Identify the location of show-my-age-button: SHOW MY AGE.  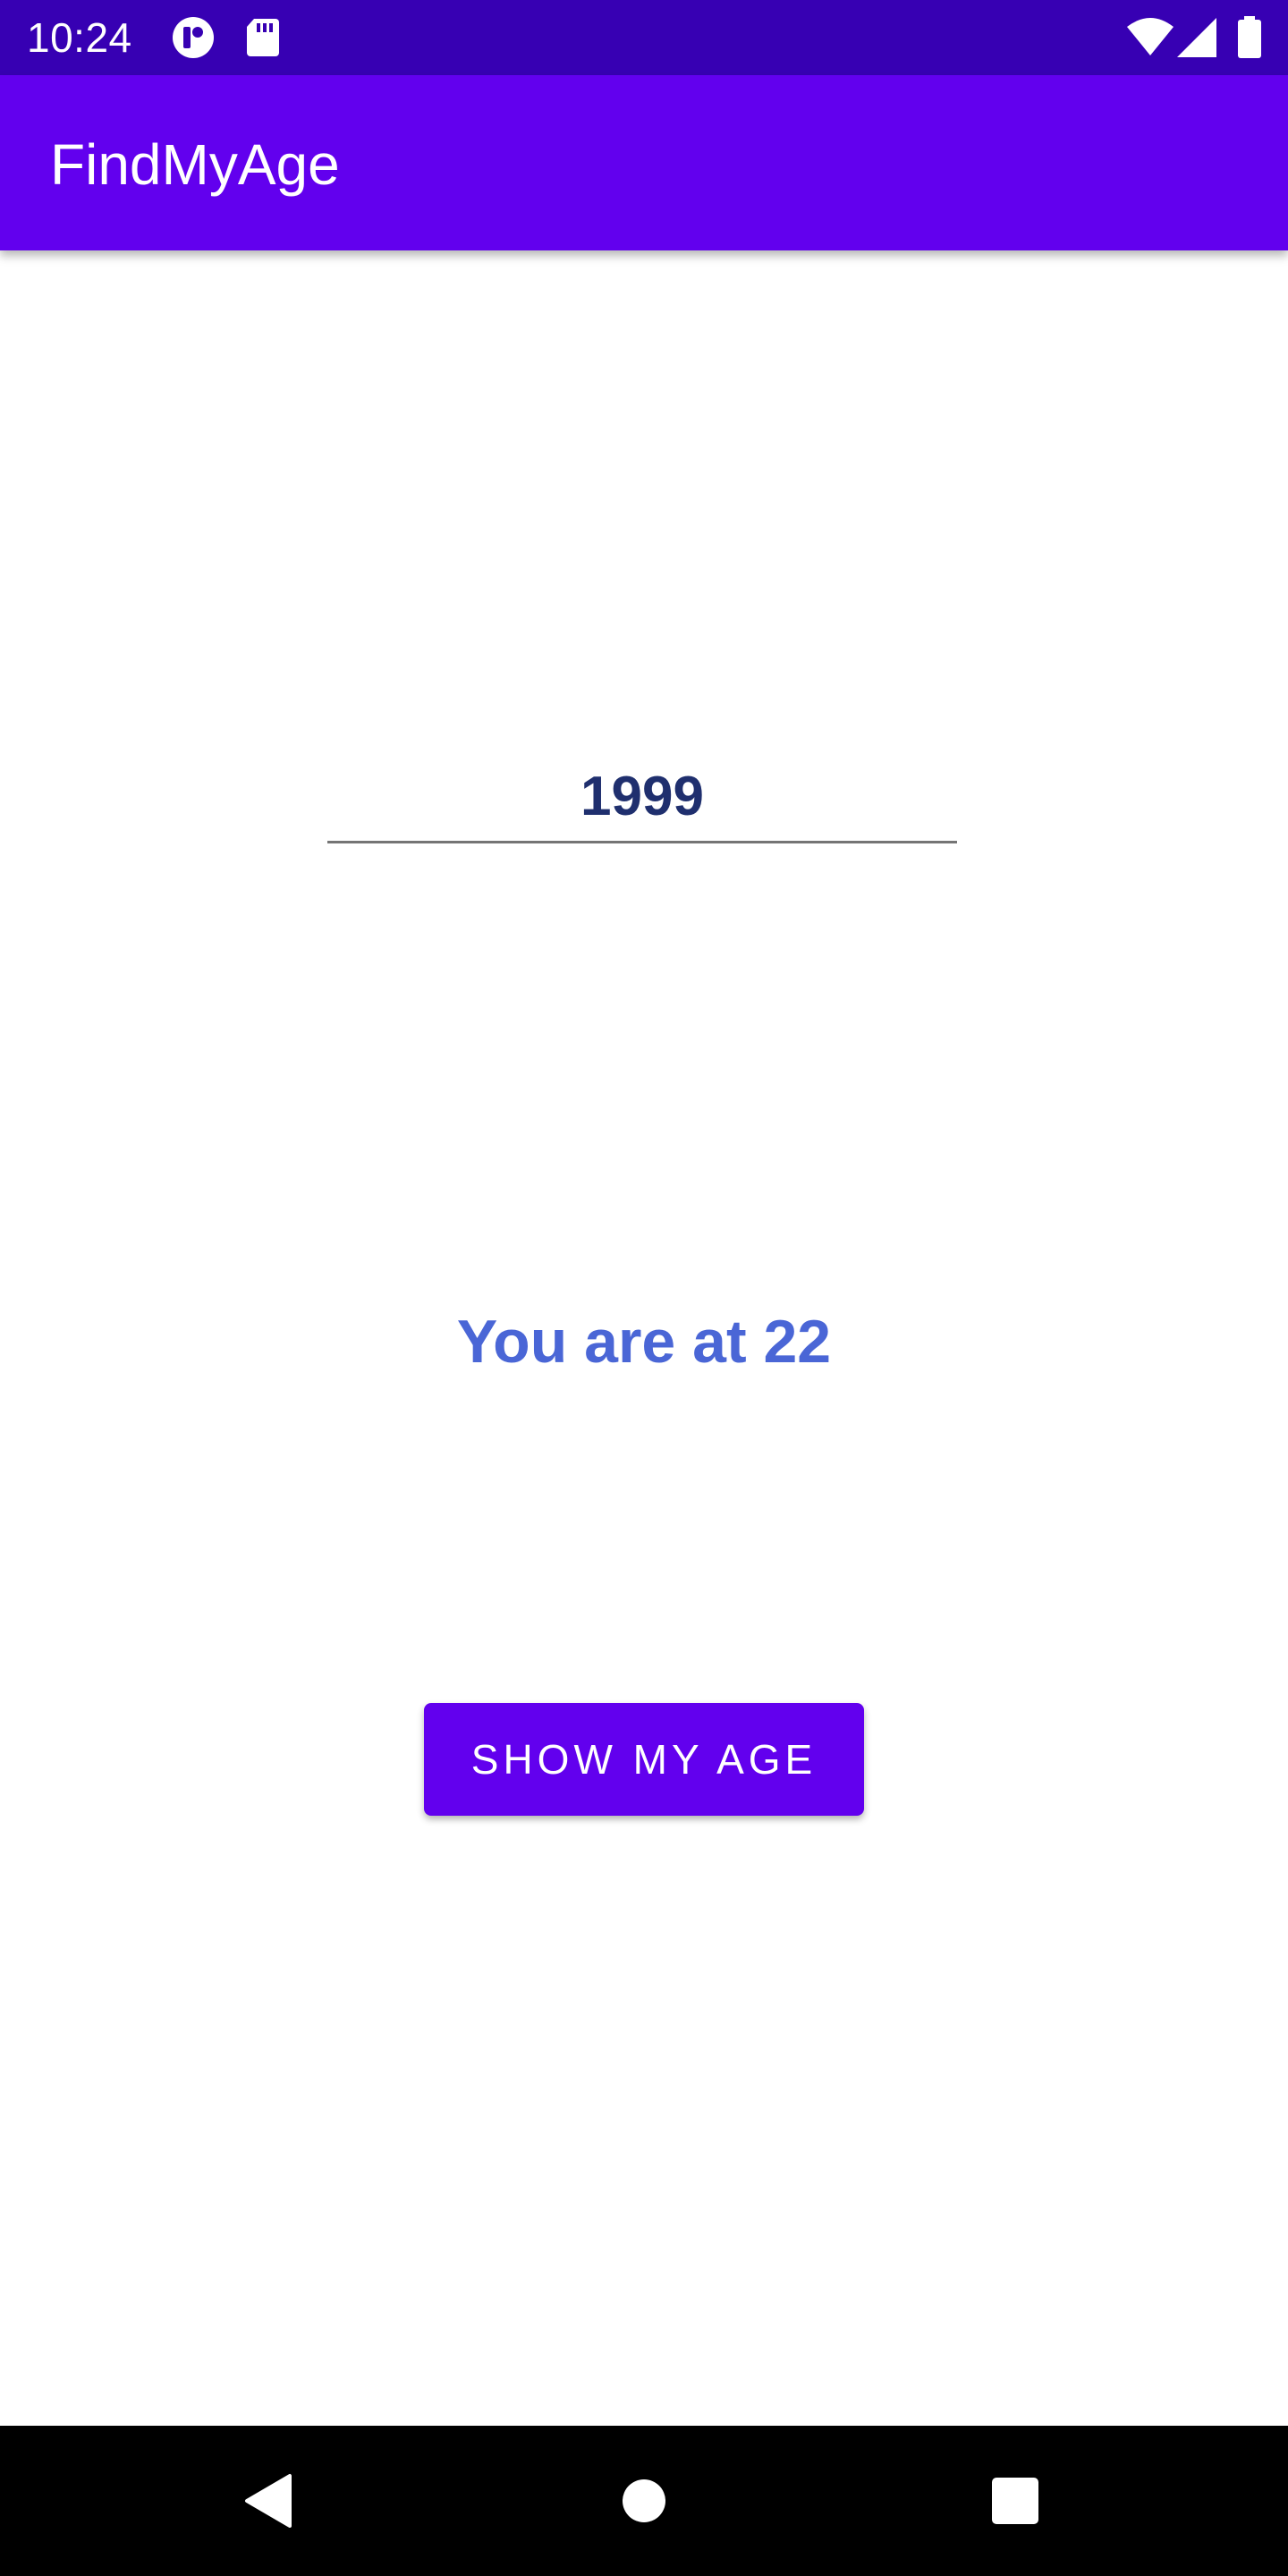
(644, 1759).